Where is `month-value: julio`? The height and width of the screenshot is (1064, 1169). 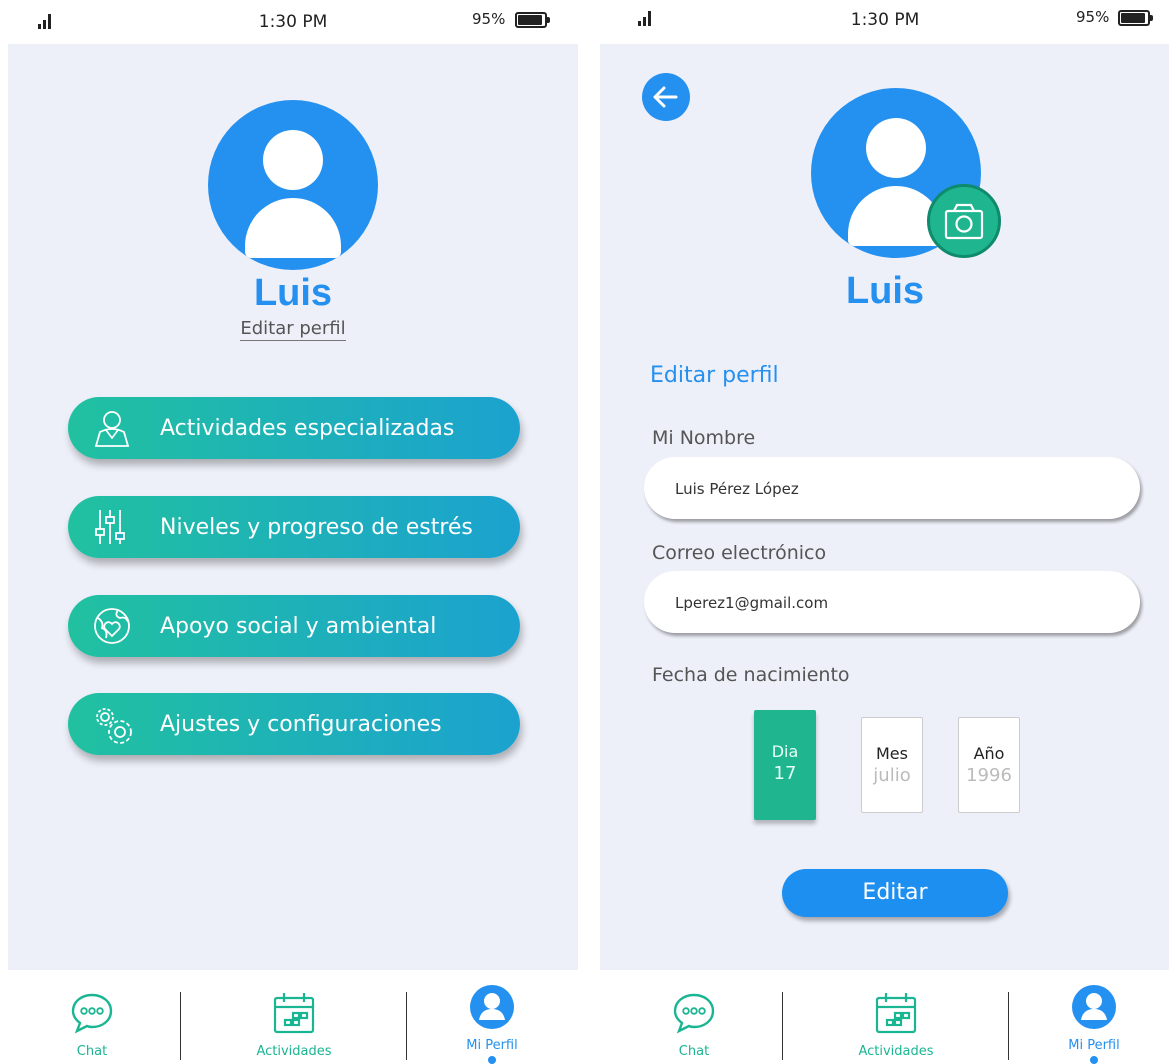
month-value: julio is located at coordinates (892, 775).